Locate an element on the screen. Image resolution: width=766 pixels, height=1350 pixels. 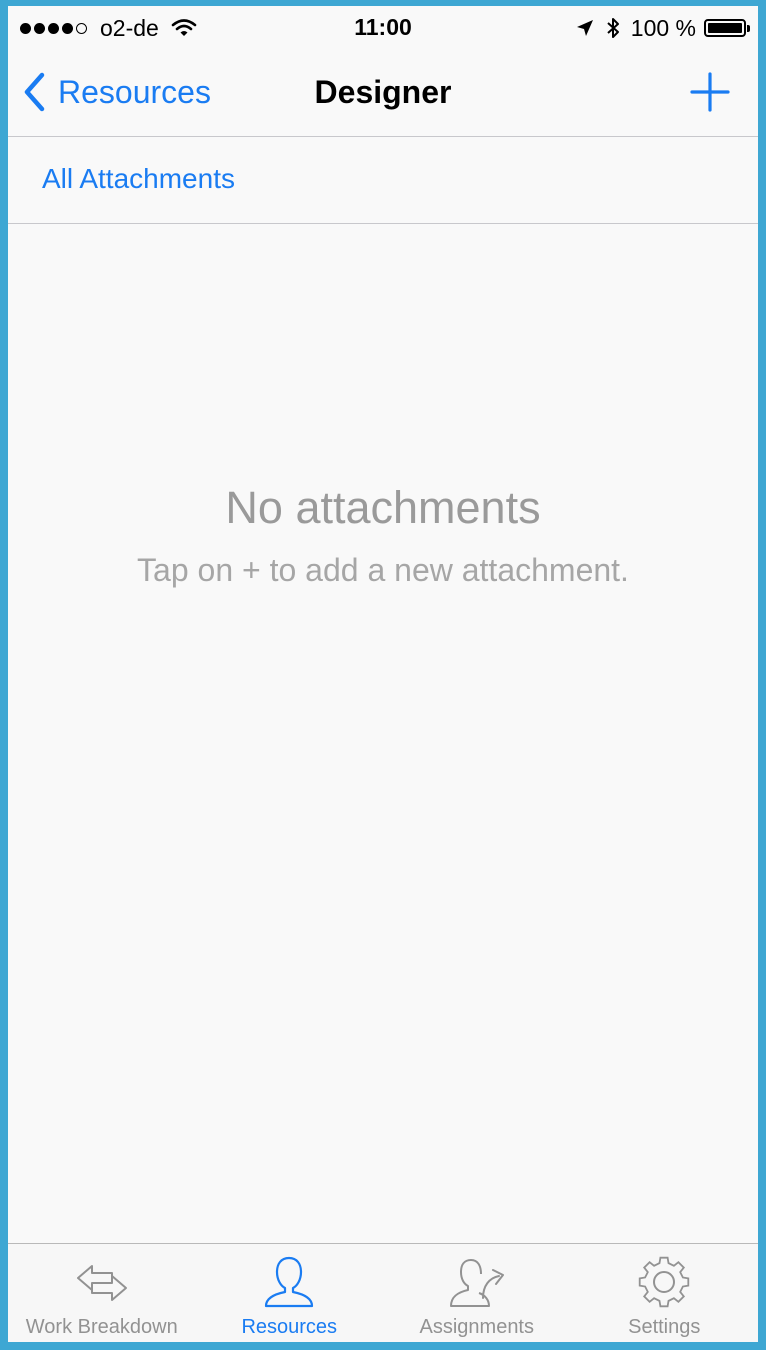
status-bar: o2-de 11:00 100 % is located at coordinates (383, 27).